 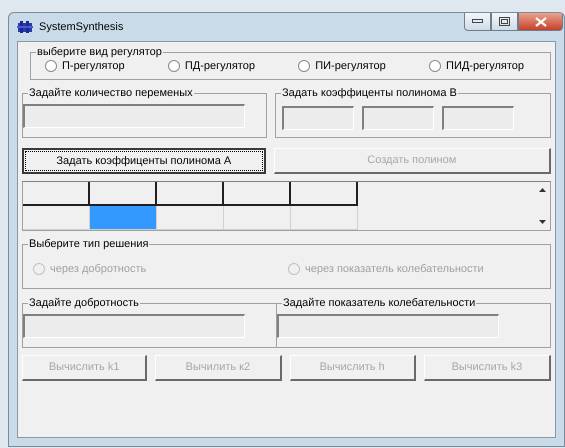 I want to click on action-button: Задать коэффиценты полинома А, so click(x=144, y=161).